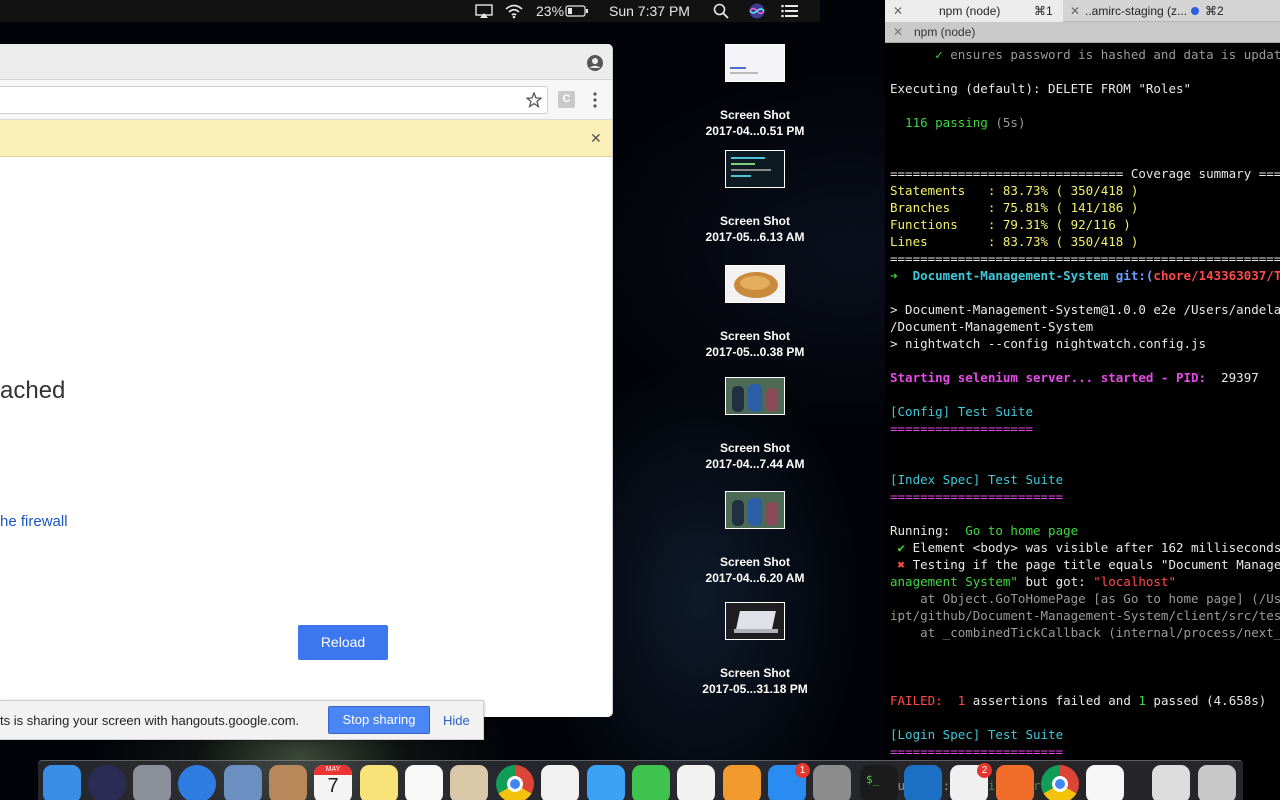  I want to click on menubar-clock: Sun 7:37 PM, so click(649, 11).